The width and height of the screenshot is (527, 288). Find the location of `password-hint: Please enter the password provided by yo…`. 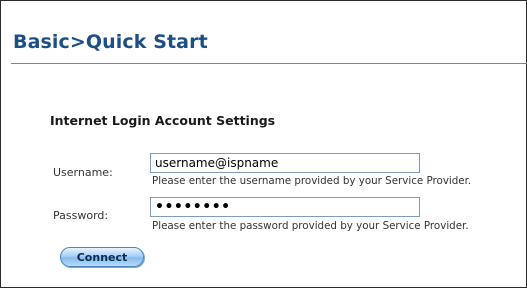

password-hint: Please enter the password provided by yo… is located at coordinates (310, 226).